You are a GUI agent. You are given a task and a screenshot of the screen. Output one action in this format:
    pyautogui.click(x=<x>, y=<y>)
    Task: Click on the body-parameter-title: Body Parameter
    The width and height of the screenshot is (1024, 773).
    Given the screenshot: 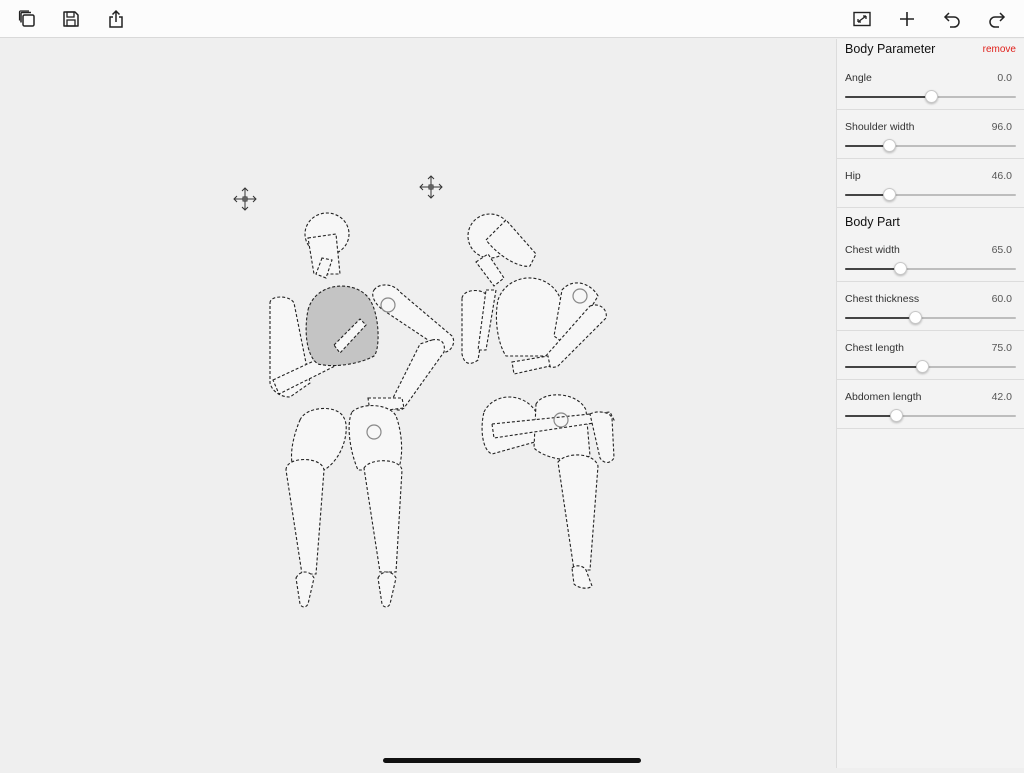 What is the action you would take?
    pyautogui.click(x=890, y=49)
    